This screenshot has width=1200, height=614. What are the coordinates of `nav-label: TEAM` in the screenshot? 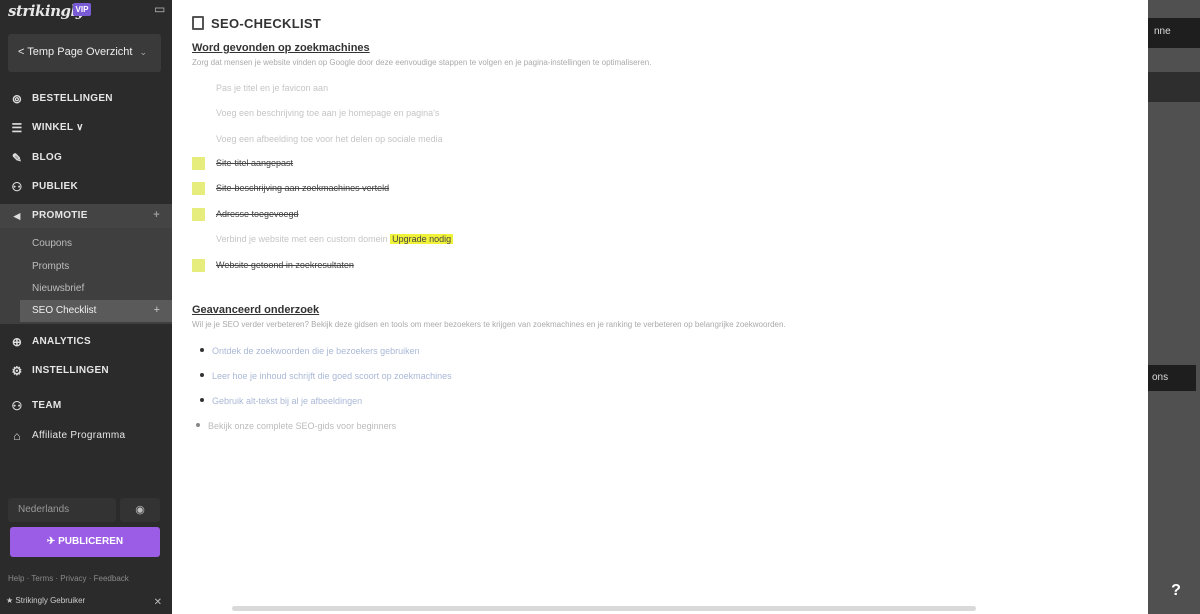 It's located at (47, 405).